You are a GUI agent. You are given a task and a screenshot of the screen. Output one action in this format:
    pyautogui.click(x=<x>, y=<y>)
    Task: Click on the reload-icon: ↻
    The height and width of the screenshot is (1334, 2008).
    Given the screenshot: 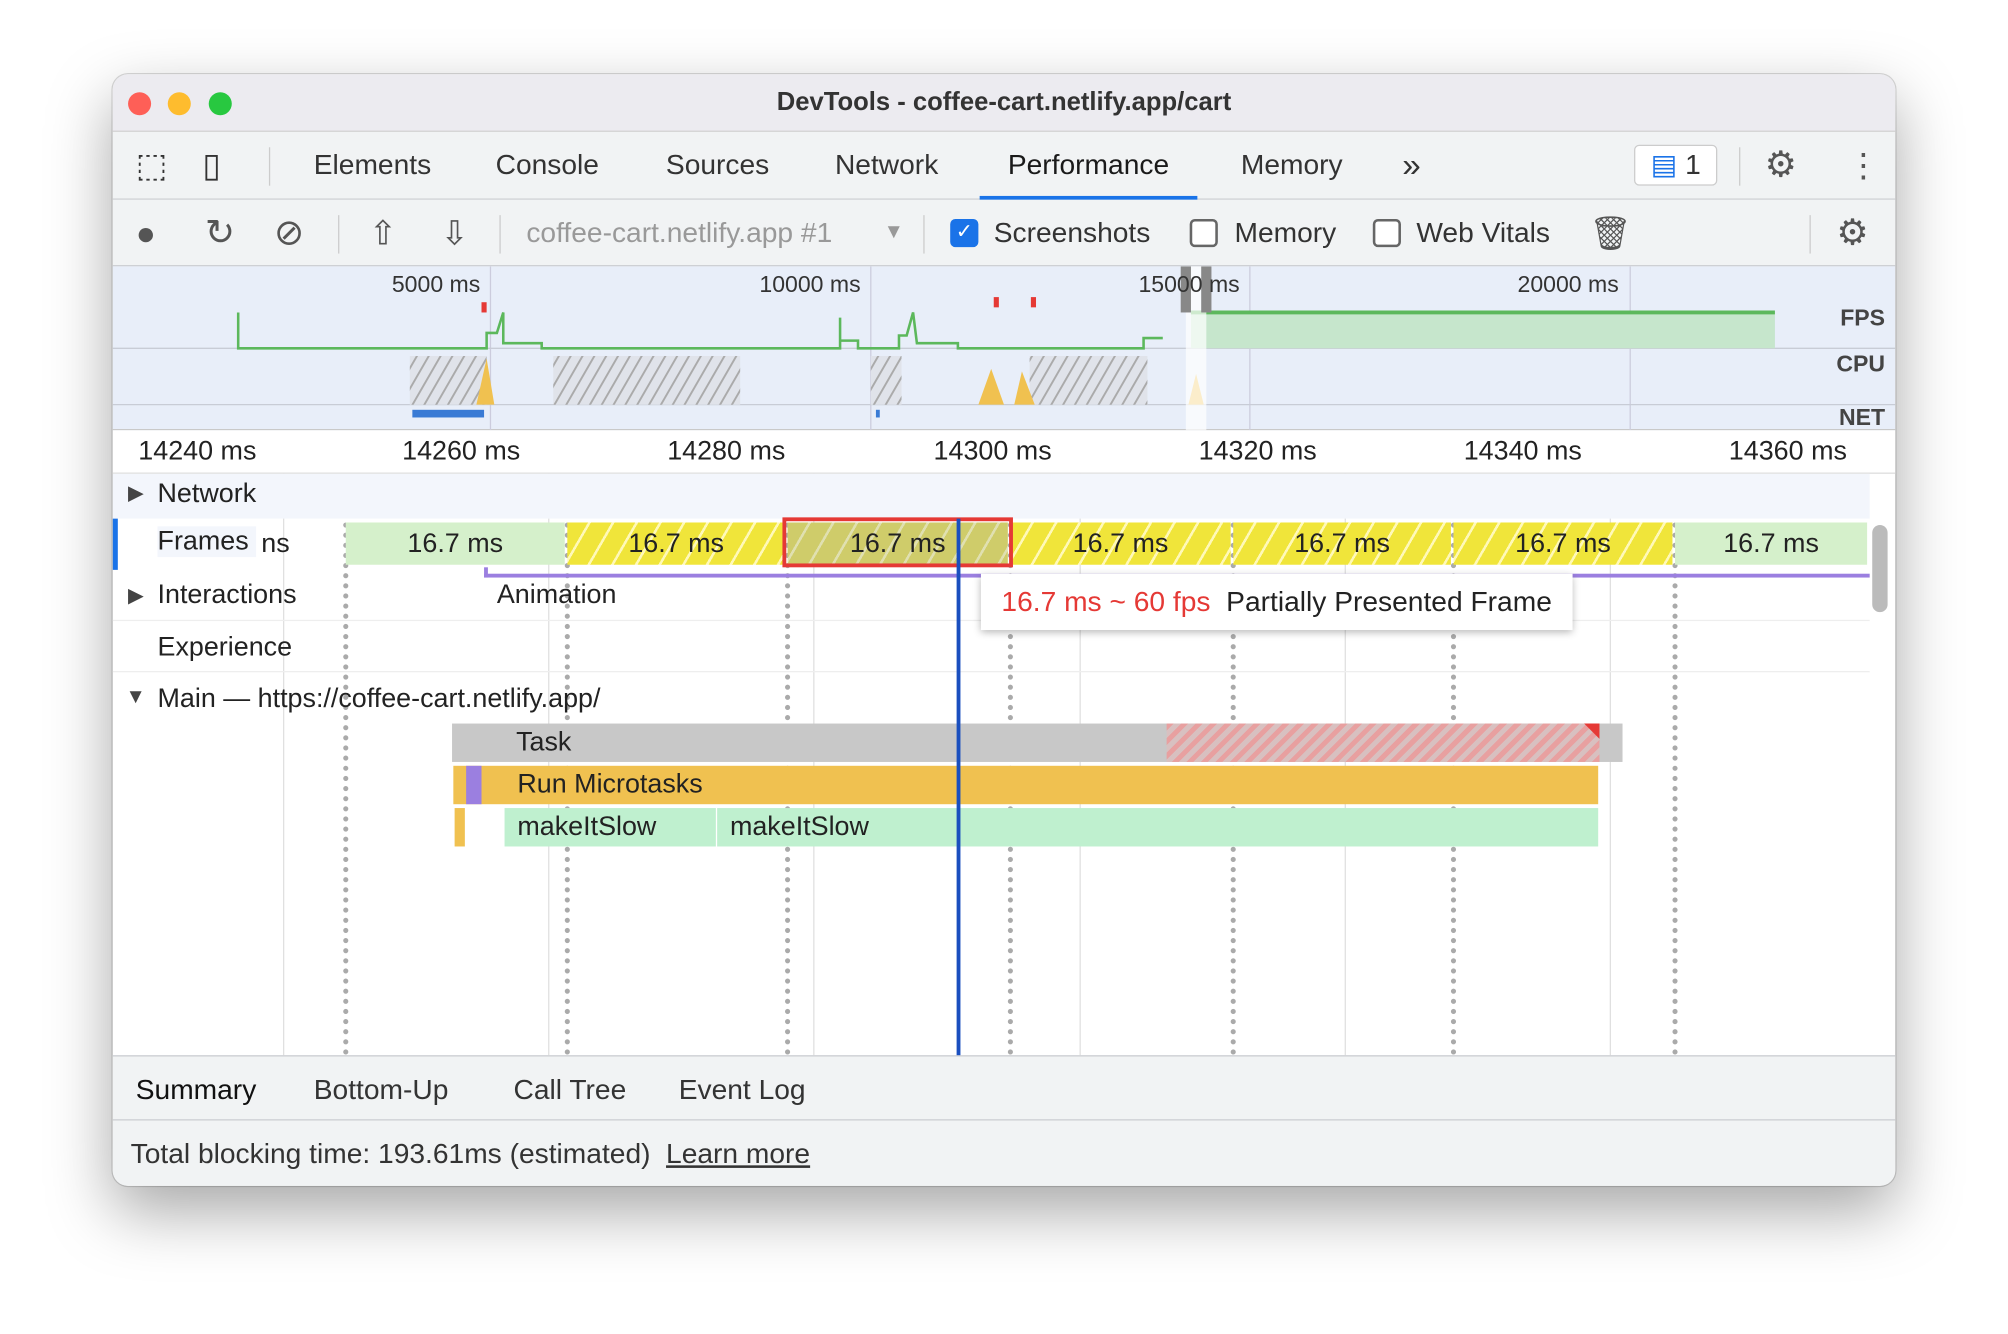 What is the action you would take?
    pyautogui.click(x=220, y=233)
    